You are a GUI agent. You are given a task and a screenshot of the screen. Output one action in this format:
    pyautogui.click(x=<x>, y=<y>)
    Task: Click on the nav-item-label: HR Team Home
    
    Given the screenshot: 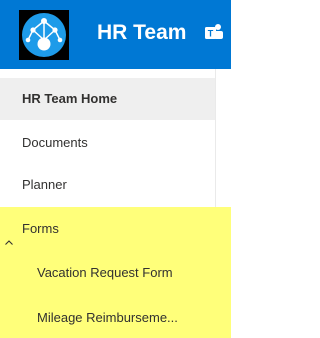 What is the action you would take?
    pyautogui.click(x=70, y=98)
    